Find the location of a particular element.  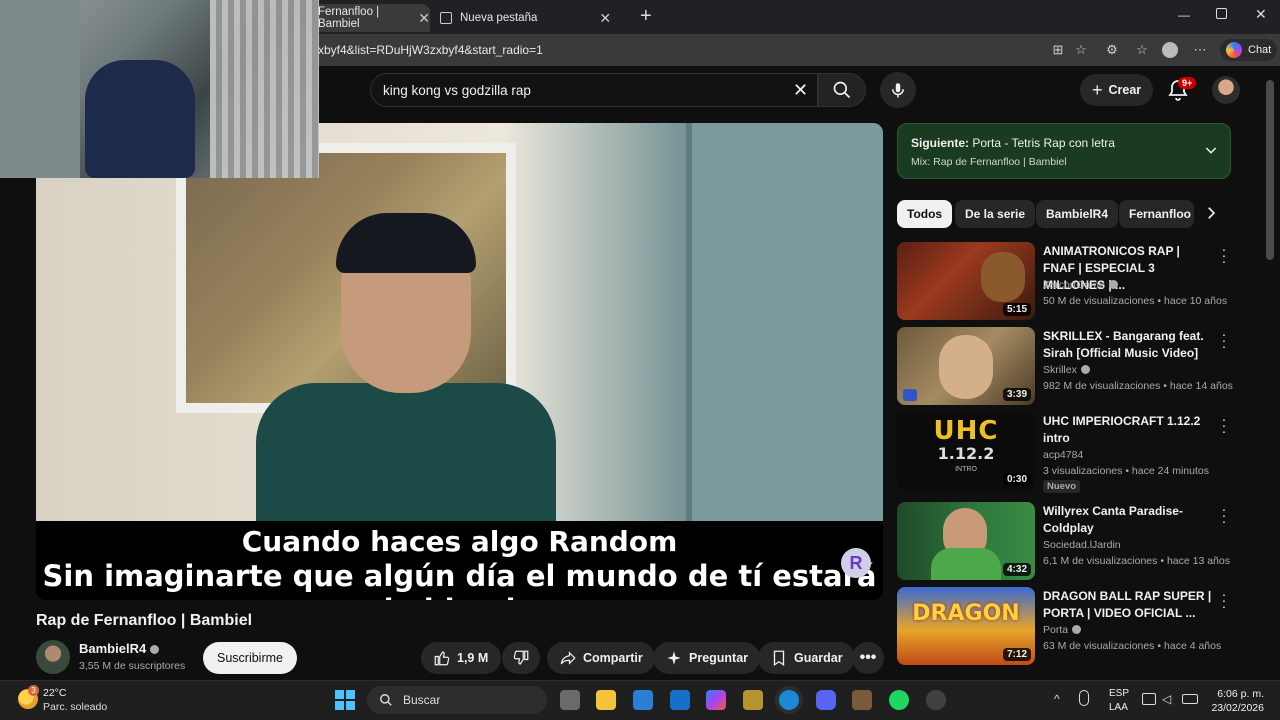

thumbnail-uhc-text: UHC is located at coordinates (966, 431).